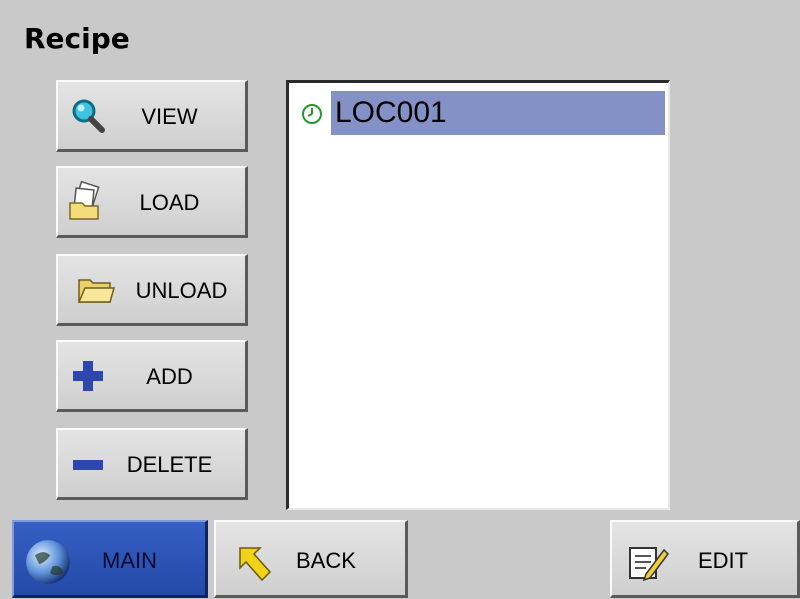  I want to click on page-title: Recipe, so click(77, 38).